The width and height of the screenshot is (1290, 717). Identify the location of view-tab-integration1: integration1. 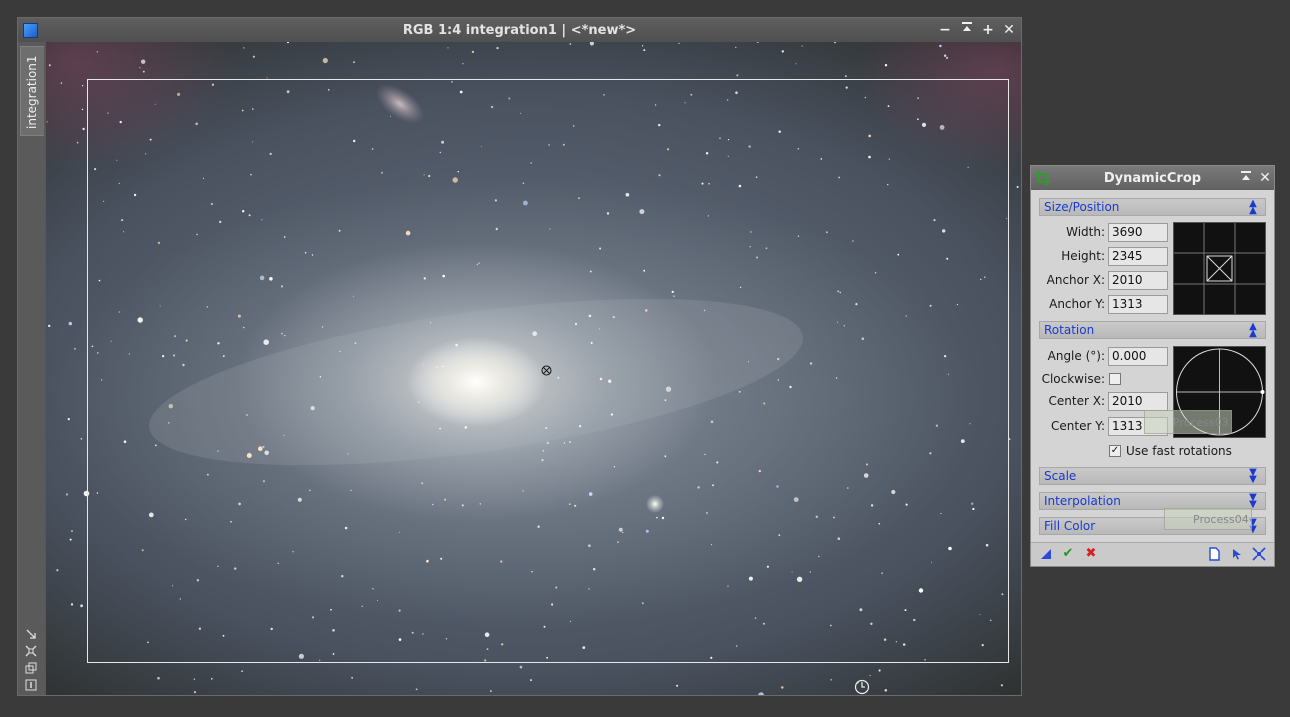
(32, 91).